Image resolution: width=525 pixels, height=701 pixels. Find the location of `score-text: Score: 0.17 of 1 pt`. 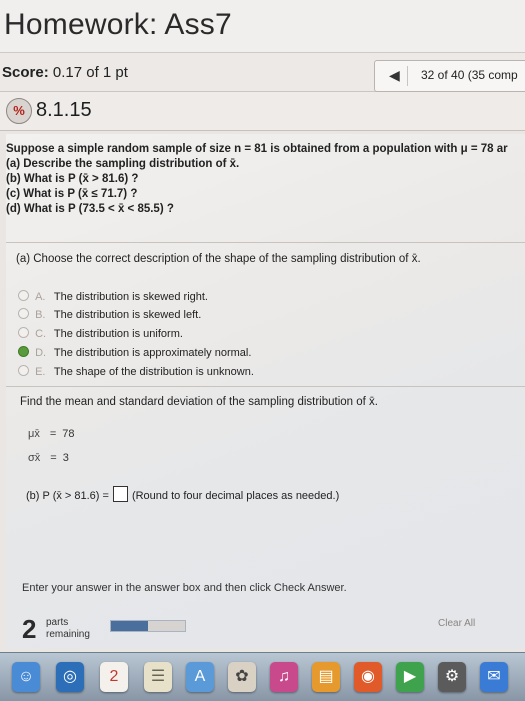

score-text: Score: 0.17 of 1 pt is located at coordinates (65, 72).